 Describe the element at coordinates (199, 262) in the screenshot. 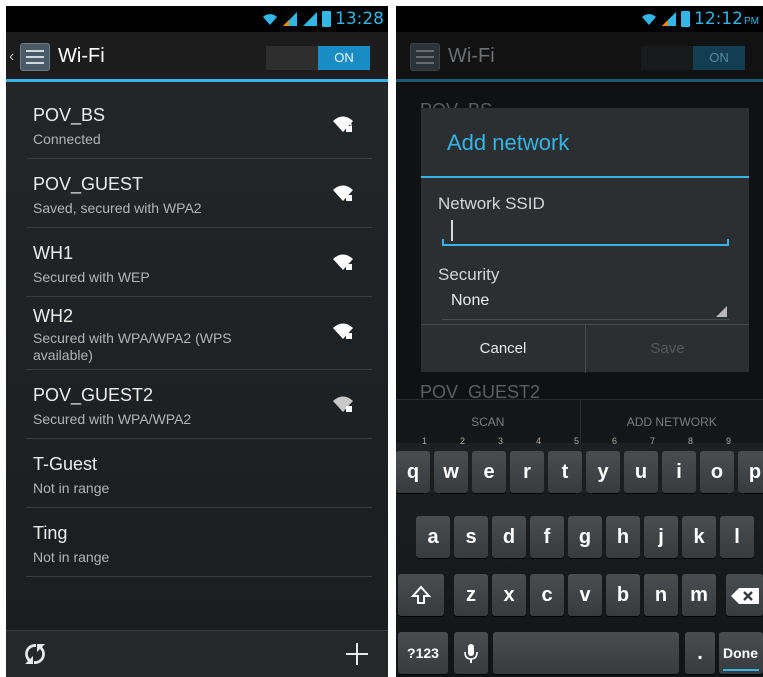

I see `network-item-wh1: WH1 Secured with WEP` at that location.